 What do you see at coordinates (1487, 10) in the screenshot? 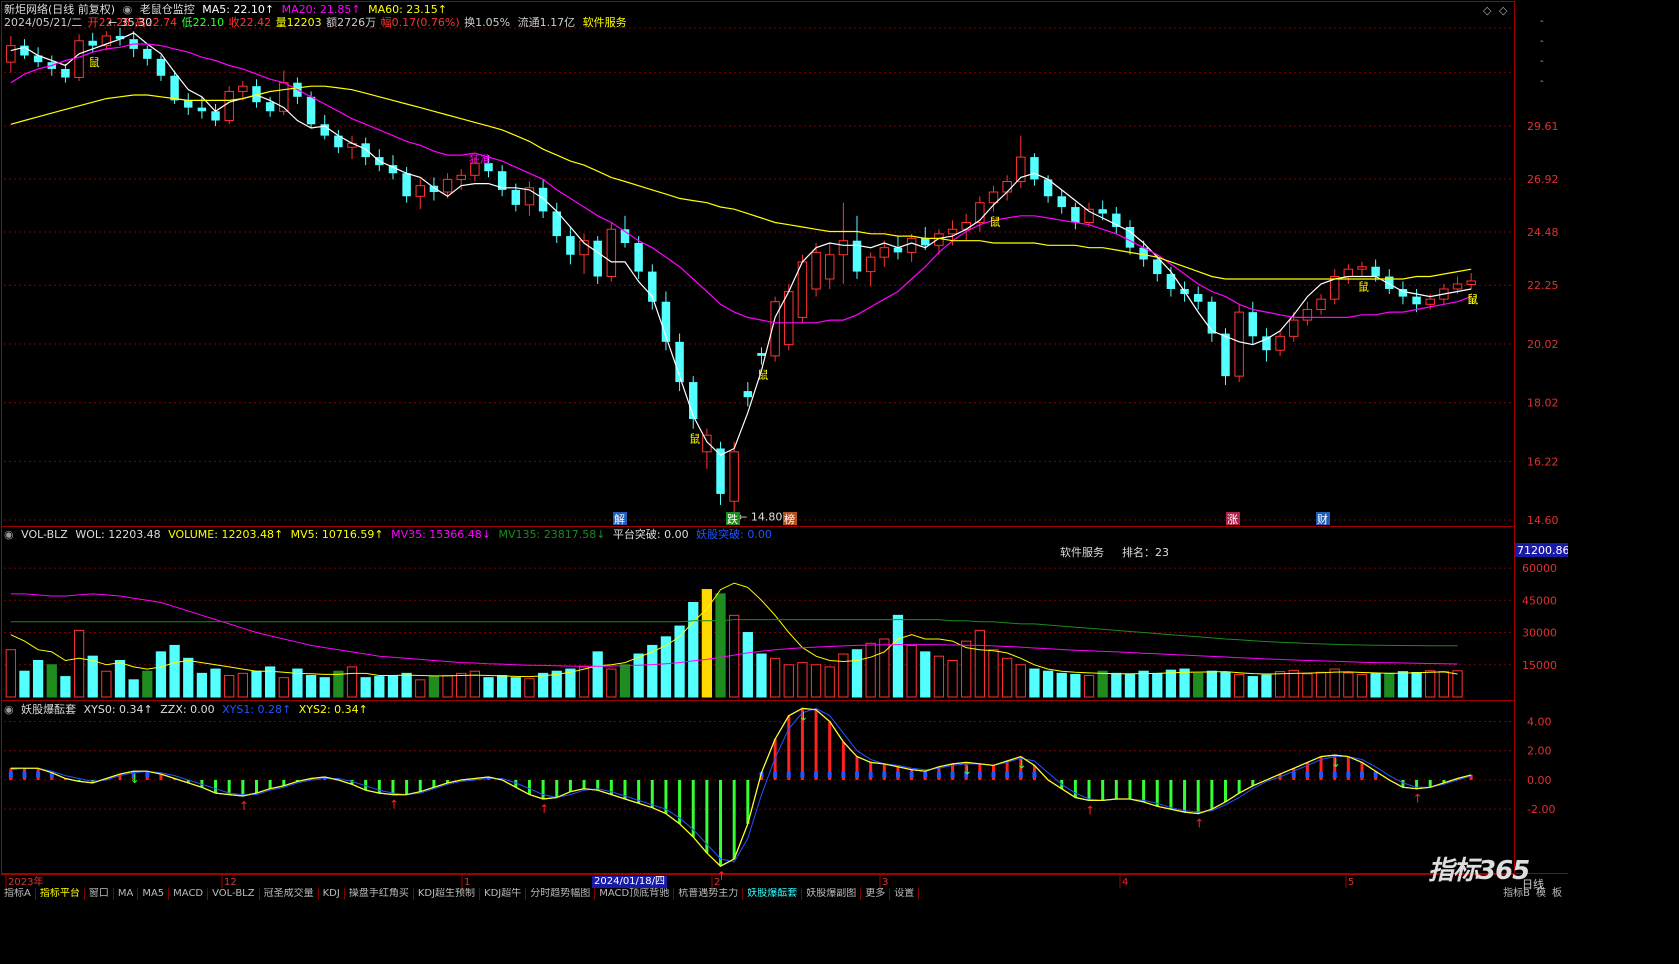
I see `diamond-icon: ◇` at bounding box center [1487, 10].